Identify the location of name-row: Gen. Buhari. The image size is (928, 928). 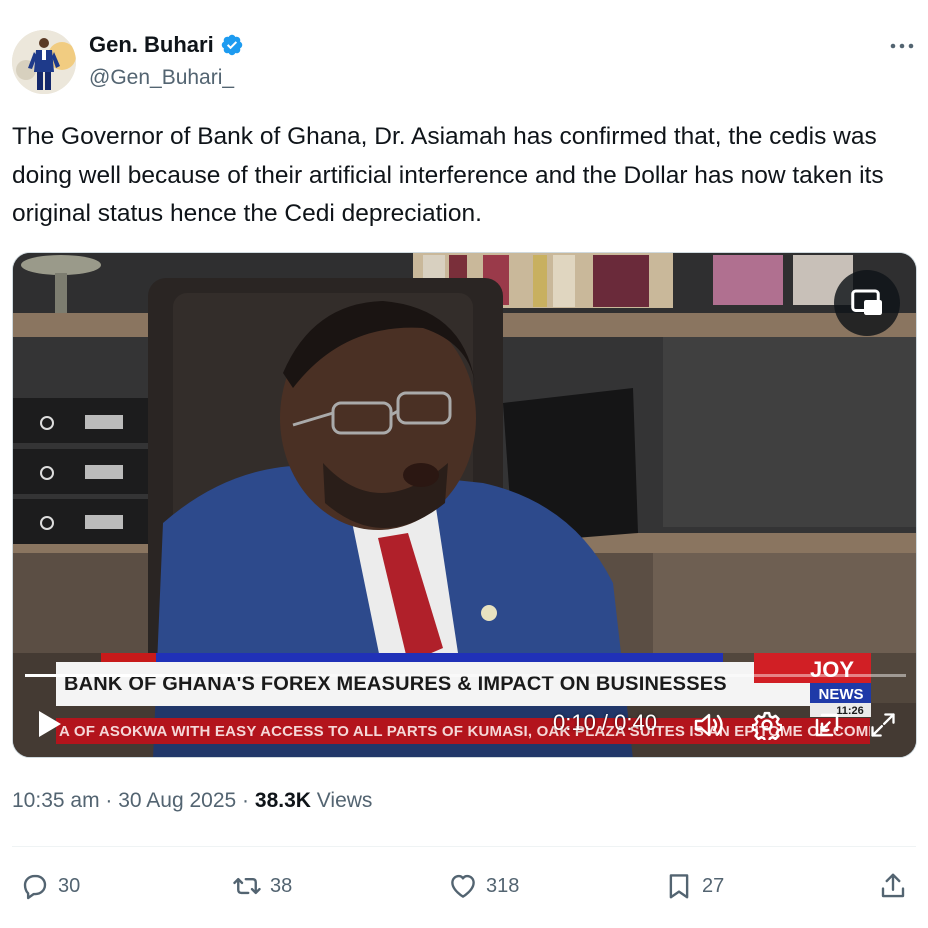
(166, 45).